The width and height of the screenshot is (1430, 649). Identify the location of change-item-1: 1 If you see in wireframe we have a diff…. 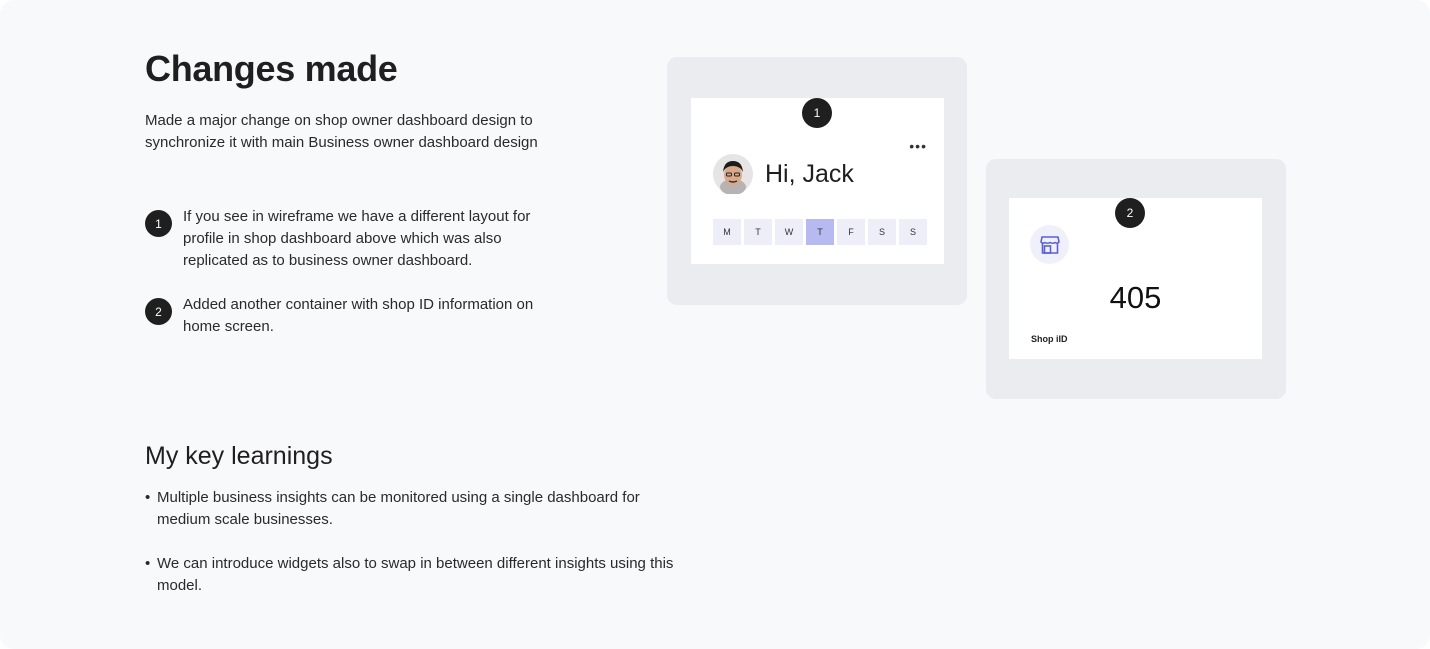
(354, 240).